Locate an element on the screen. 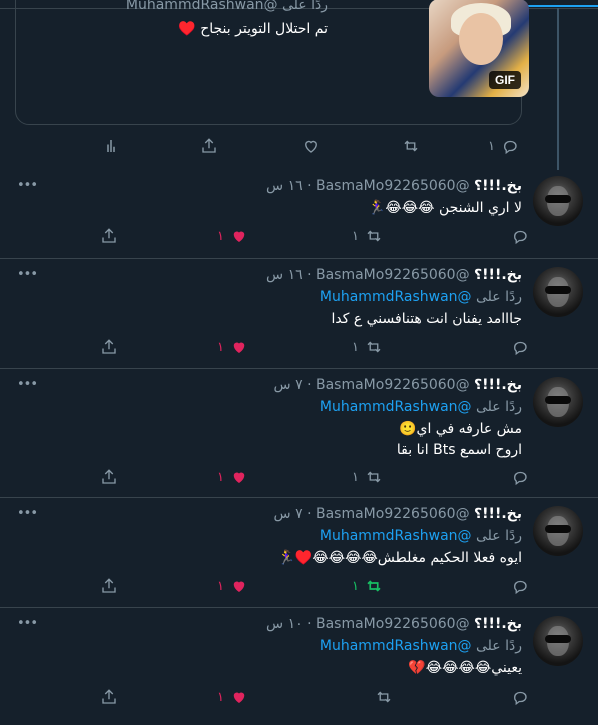 The height and width of the screenshot is (725, 598). reply-button: ١ is located at coordinates (503, 146).